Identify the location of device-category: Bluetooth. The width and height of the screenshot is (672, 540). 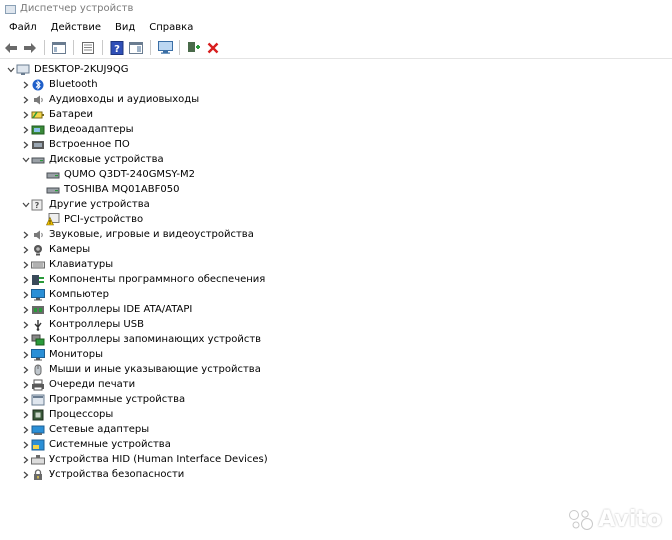
(336, 84).